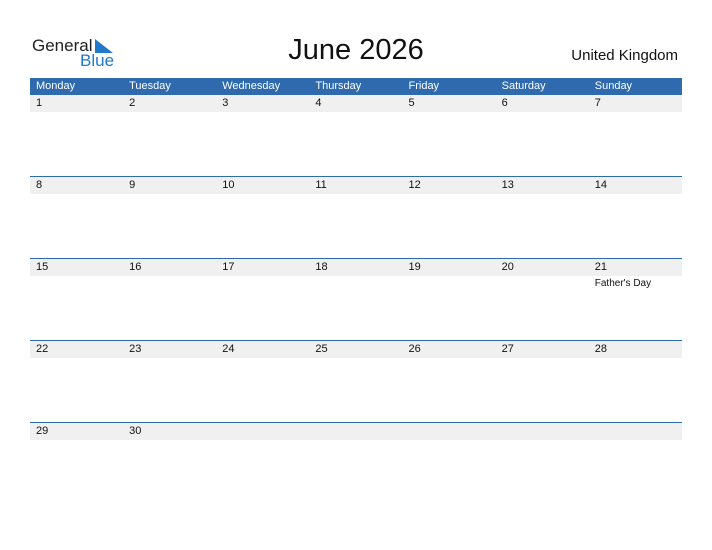  Describe the element at coordinates (228, 349) in the screenshot. I see `day-number: 24` at that location.